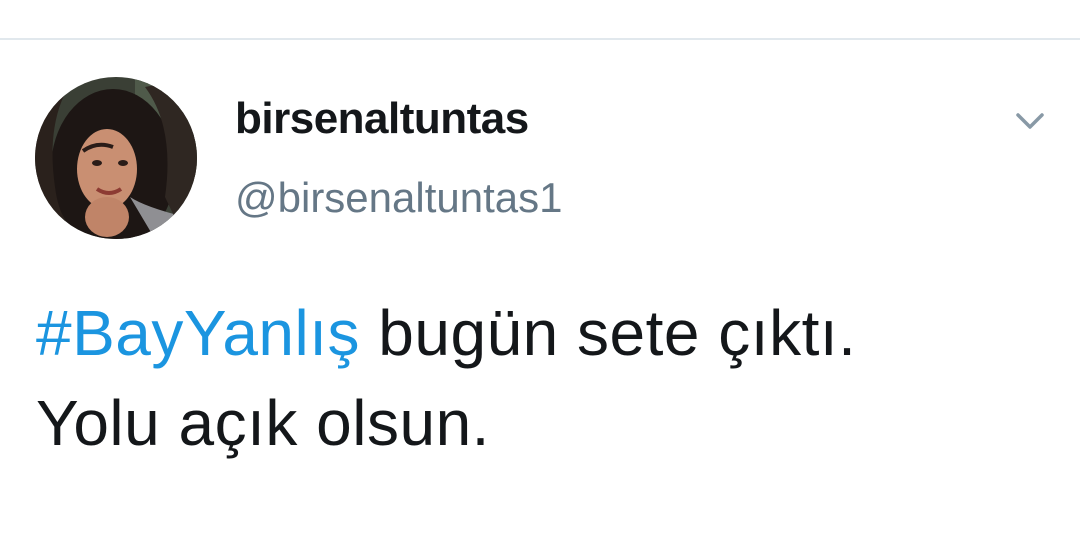 This screenshot has height=541, width=1080. I want to click on user-handle: @birsenaltuntas1, so click(399, 198).